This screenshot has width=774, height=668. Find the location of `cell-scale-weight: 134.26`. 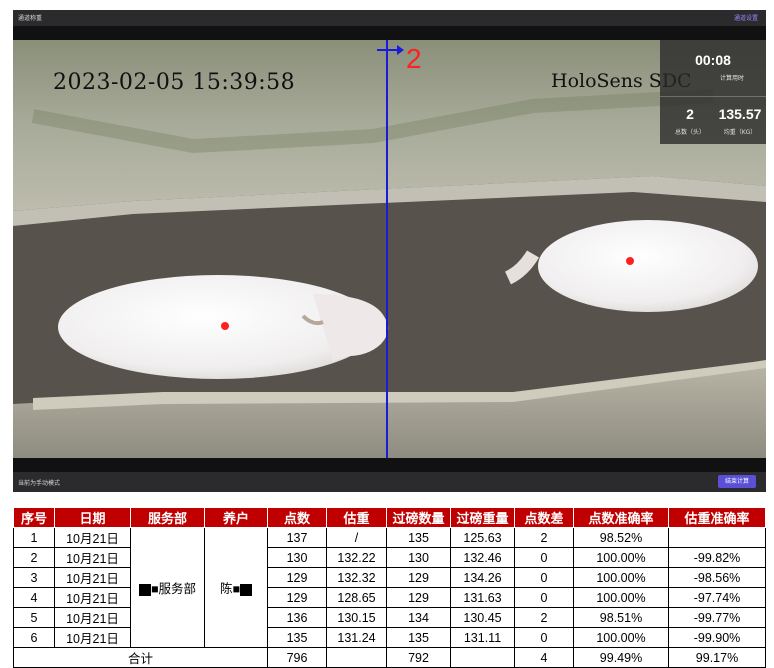

cell-scale-weight: 134.26 is located at coordinates (482, 577).